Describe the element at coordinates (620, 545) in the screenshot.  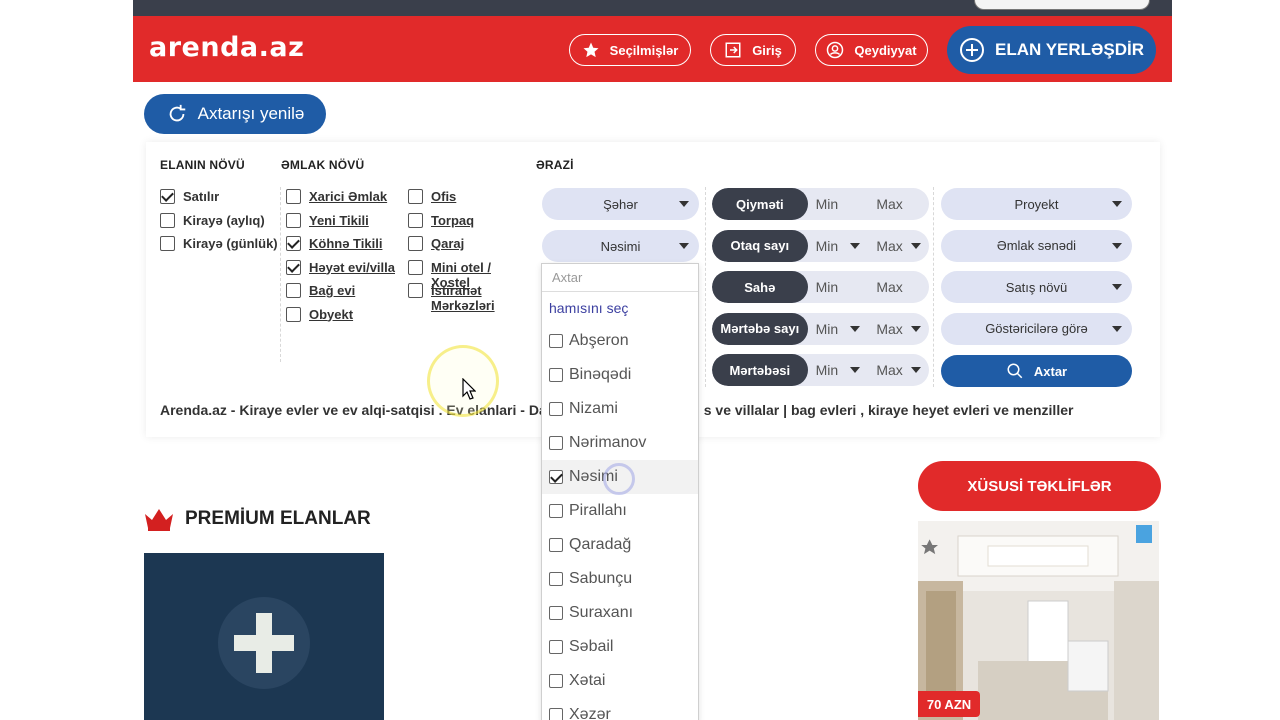
I see `district-option: Qaradağ` at that location.